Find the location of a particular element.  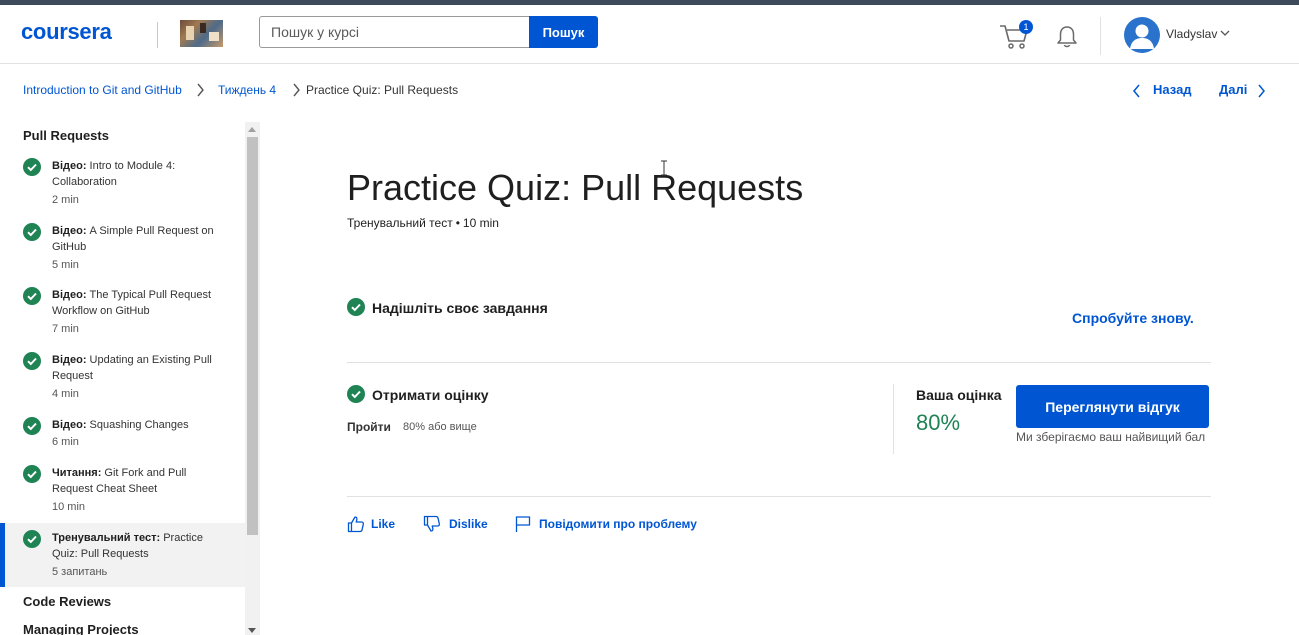

section-title-pull-requests: Pull Requests is located at coordinates (66, 135).